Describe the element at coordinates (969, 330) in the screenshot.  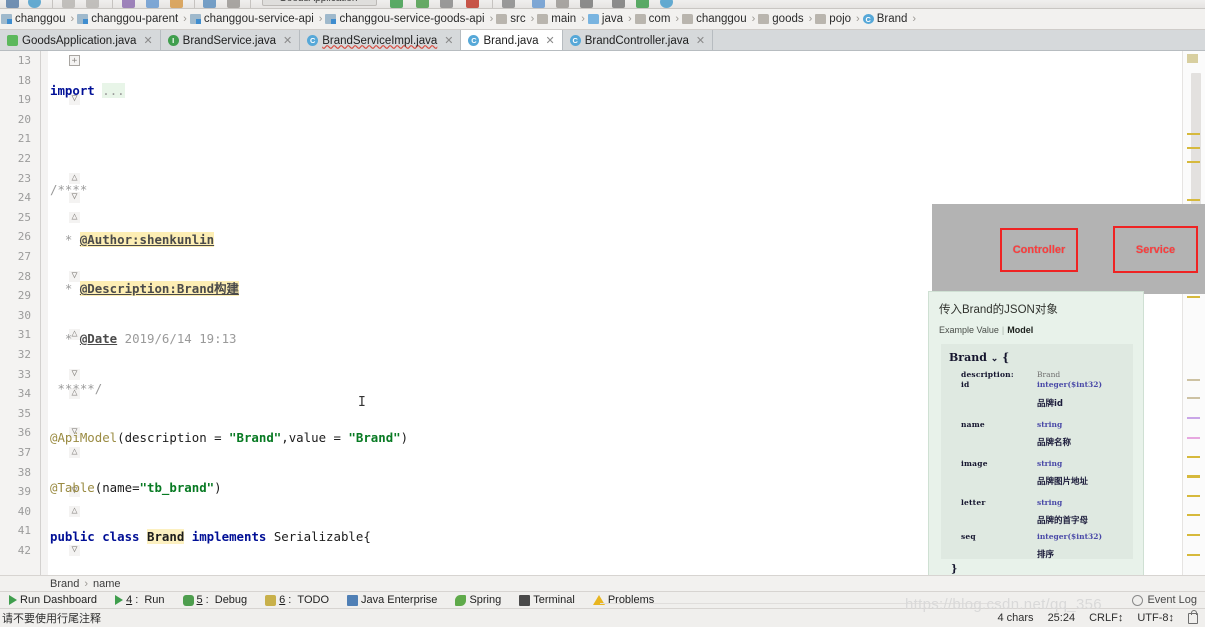
I see `swagger-tab-example-value: Example Value` at that location.